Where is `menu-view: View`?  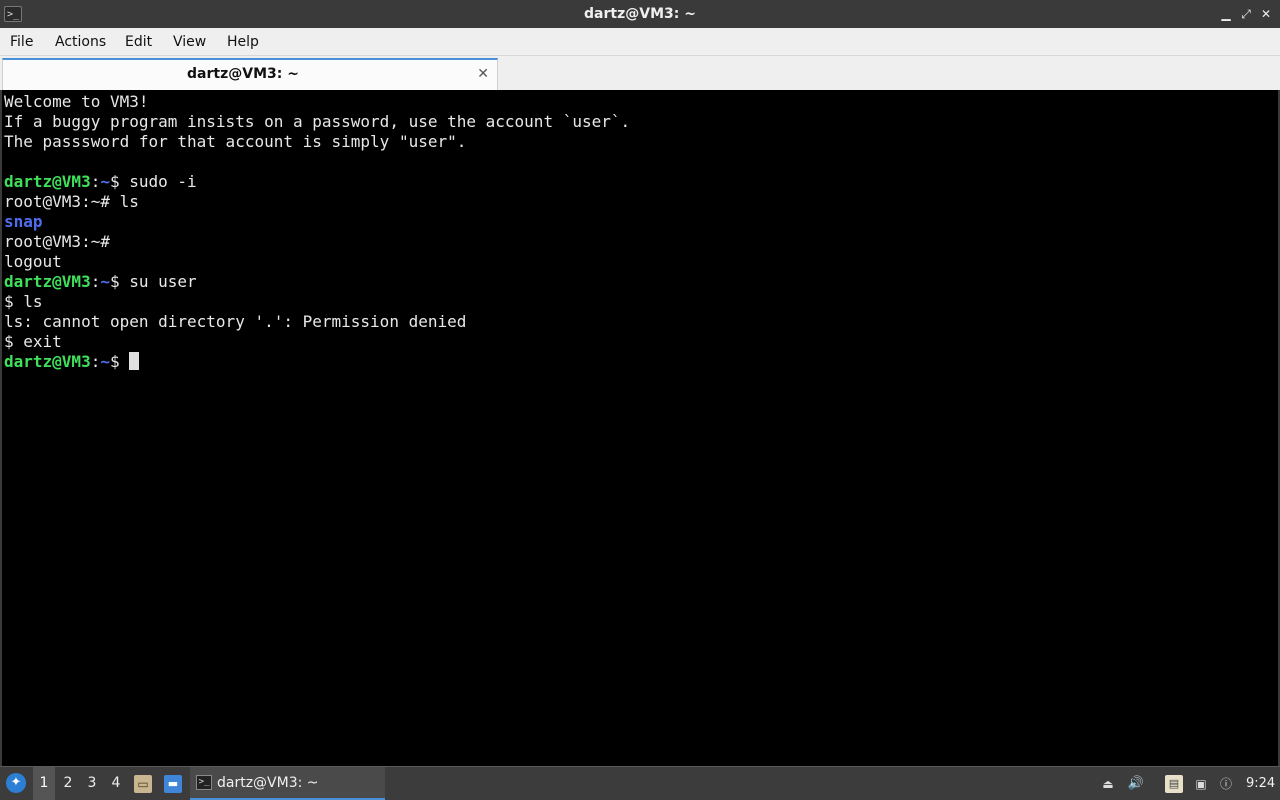 menu-view: View is located at coordinates (189, 42).